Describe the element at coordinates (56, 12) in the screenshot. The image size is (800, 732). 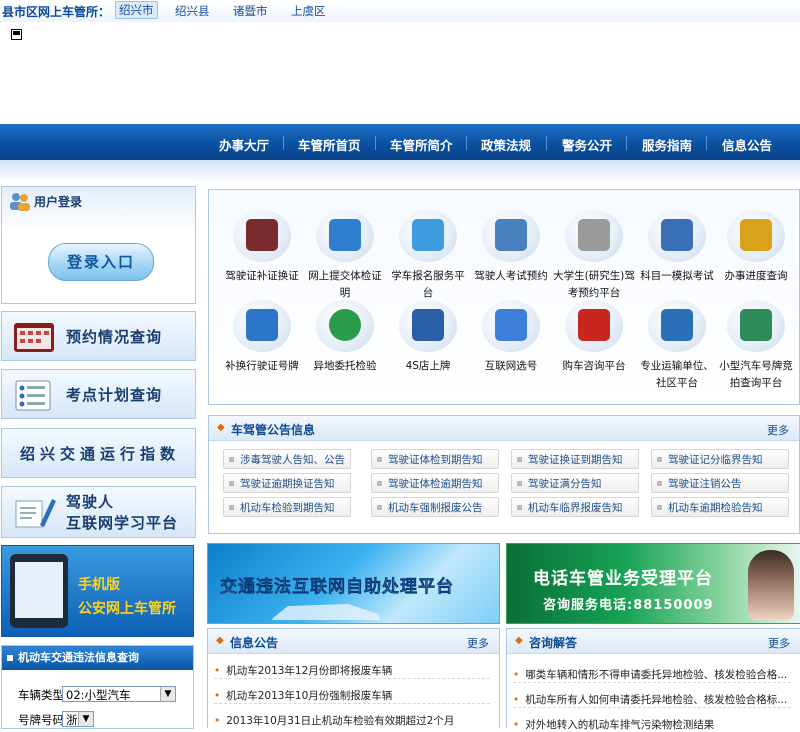
I see `county-bar-title: 县市区网上车管所：` at that location.